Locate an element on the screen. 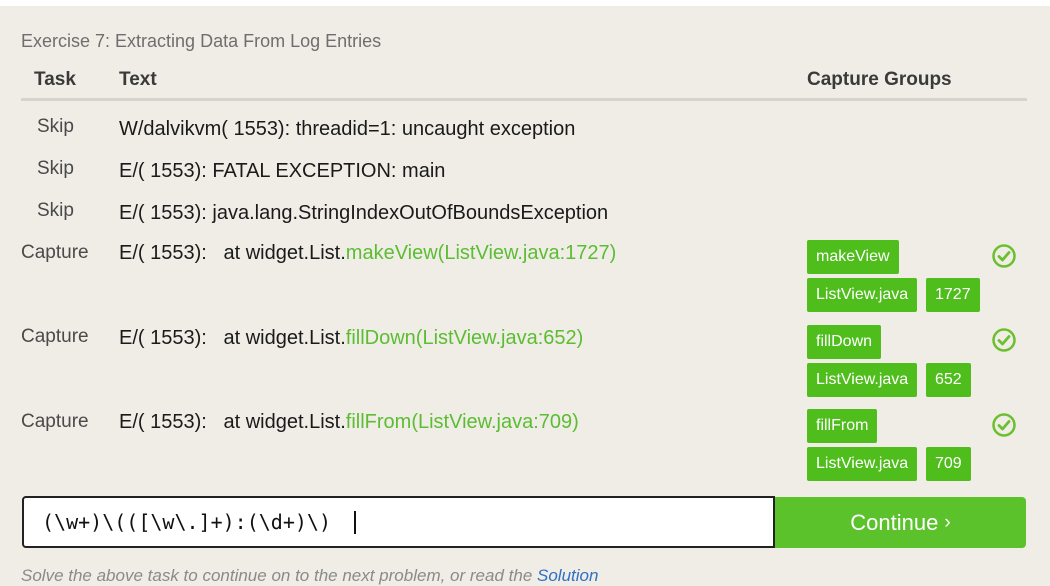 The width and height of the screenshot is (1050, 586). continue-button: Continue › is located at coordinates (900, 522).